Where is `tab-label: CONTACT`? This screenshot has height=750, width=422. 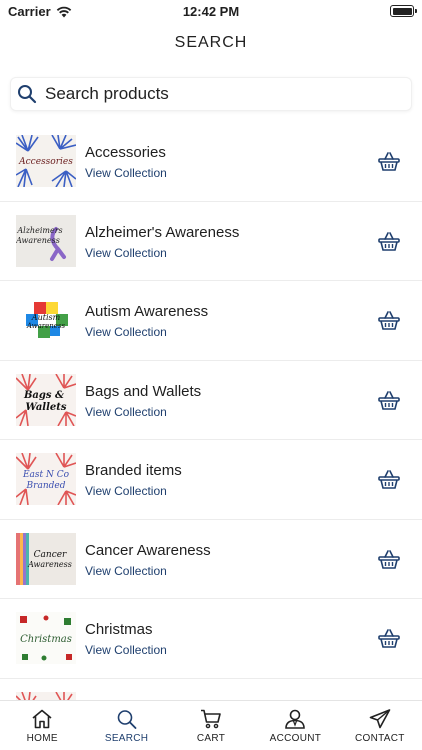 tab-label: CONTACT is located at coordinates (379, 738).